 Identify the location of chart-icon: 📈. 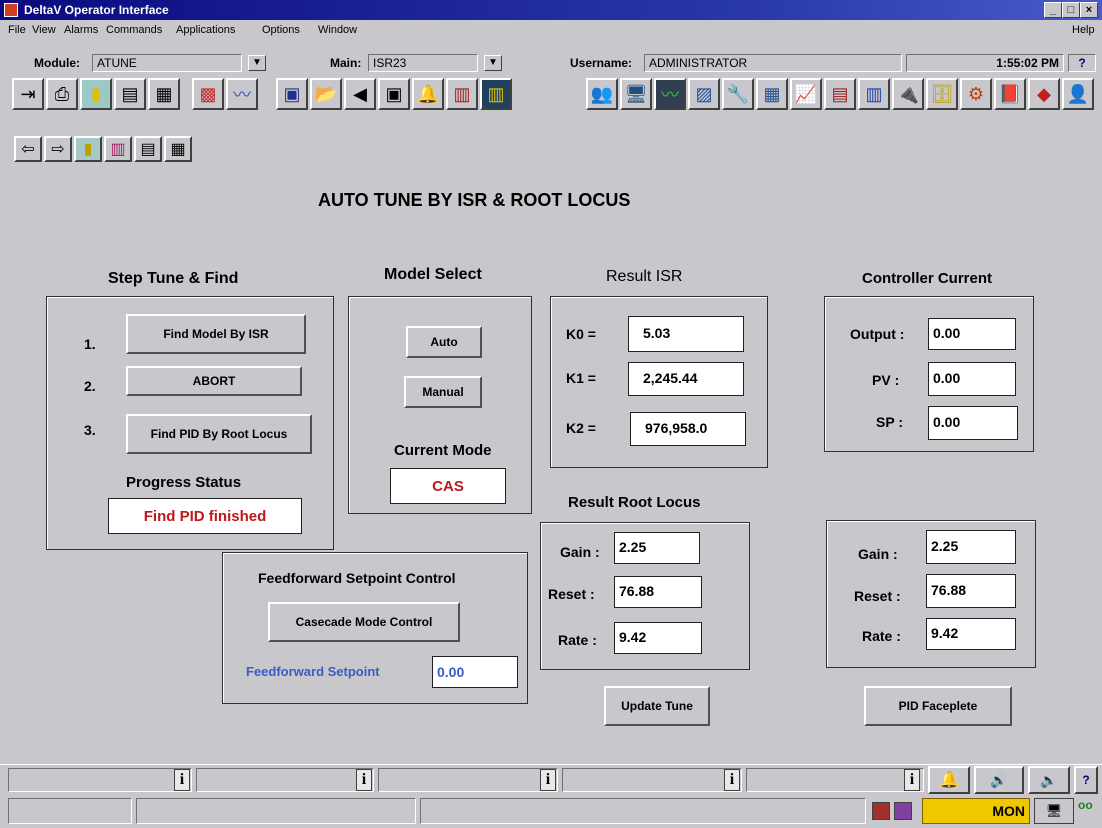
(806, 94).